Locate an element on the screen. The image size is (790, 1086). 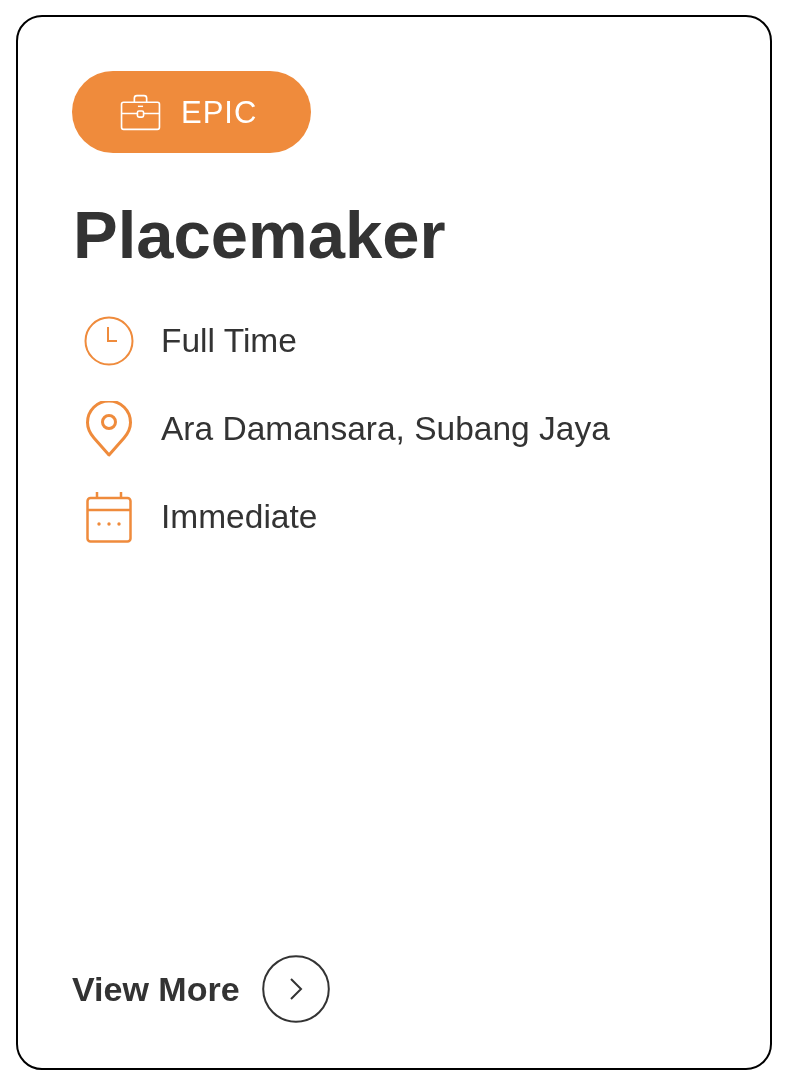
detail-text: Full Time is located at coordinates (229, 341).